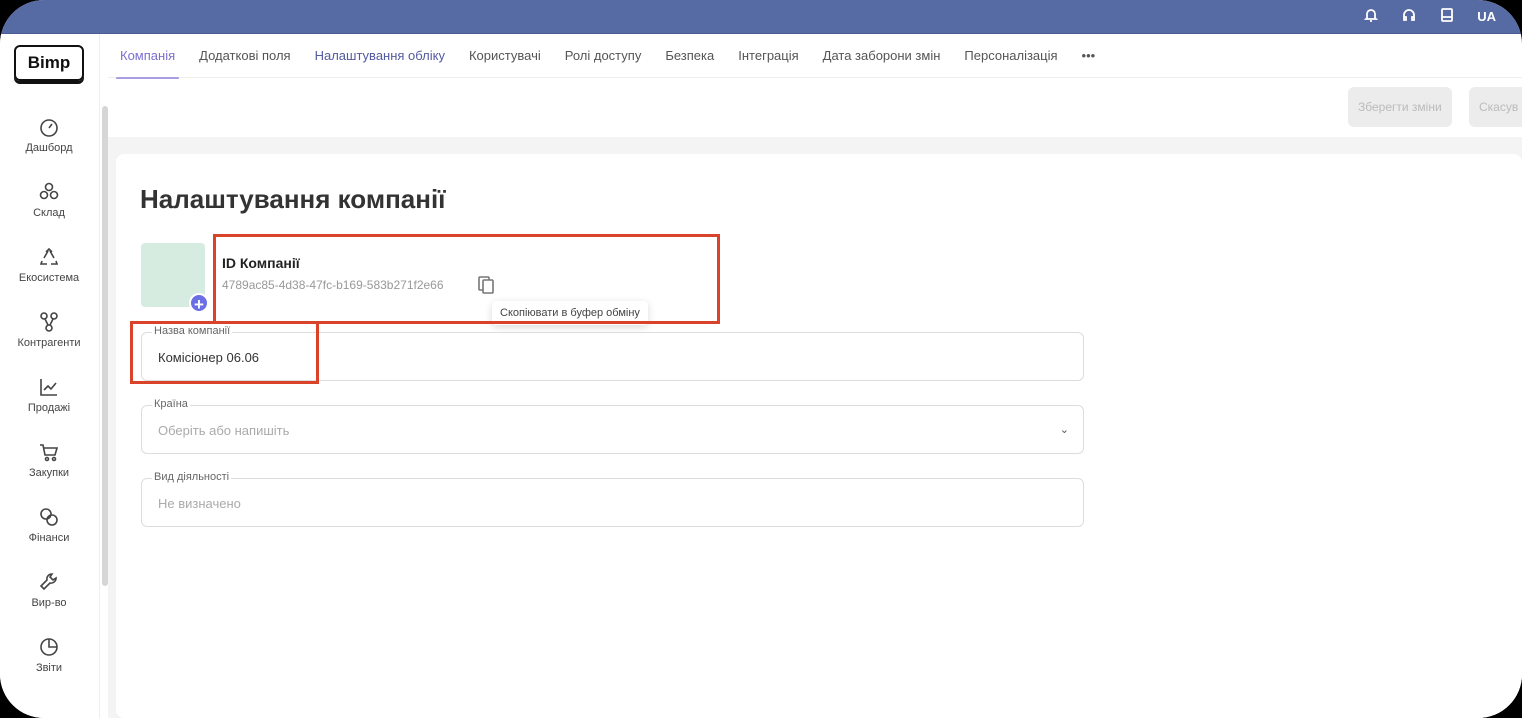 Image resolution: width=1522 pixels, height=718 pixels. Describe the element at coordinates (380, 56) in the screenshot. I see `tab-2: Налаштування обліку` at that location.